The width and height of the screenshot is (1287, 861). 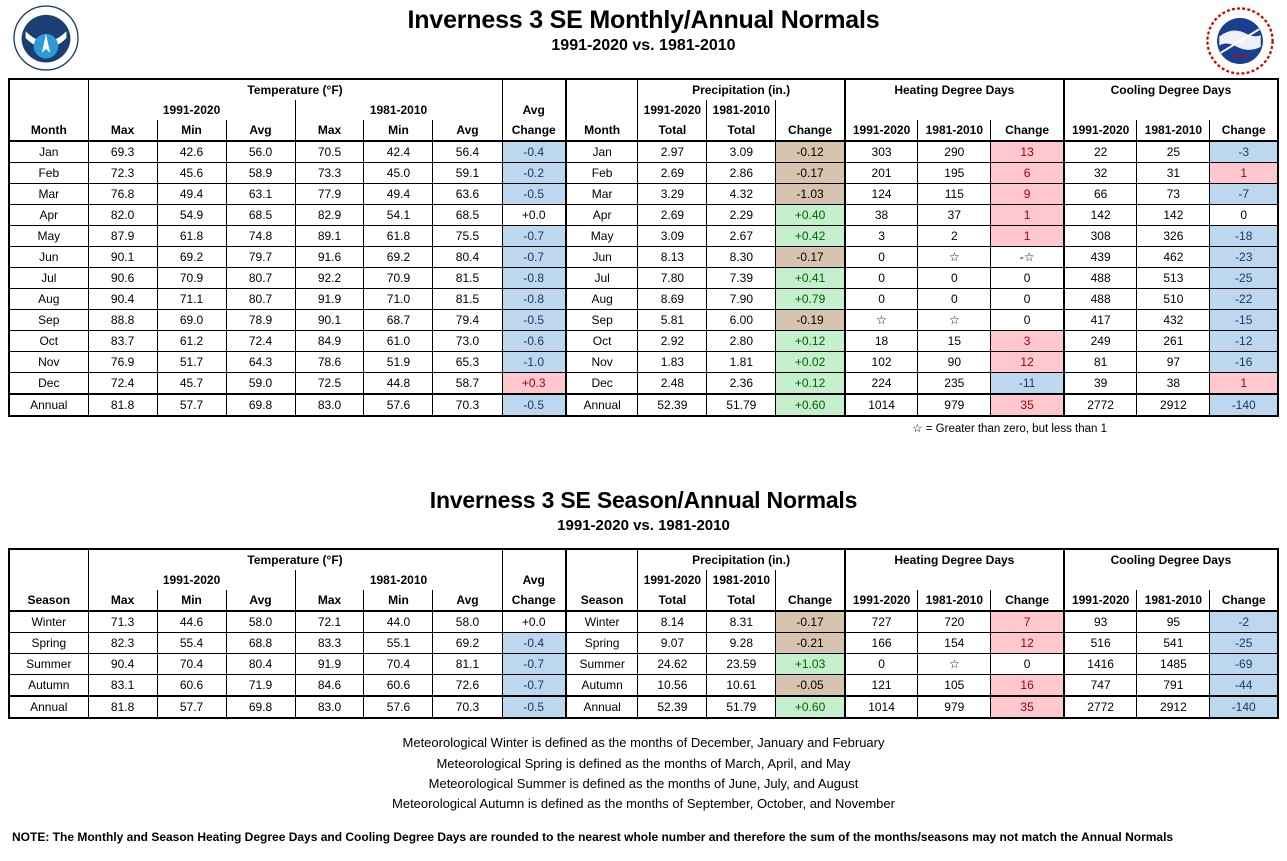 What do you see at coordinates (398, 131) in the screenshot?
I see `col-temp-old-min: Min` at bounding box center [398, 131].